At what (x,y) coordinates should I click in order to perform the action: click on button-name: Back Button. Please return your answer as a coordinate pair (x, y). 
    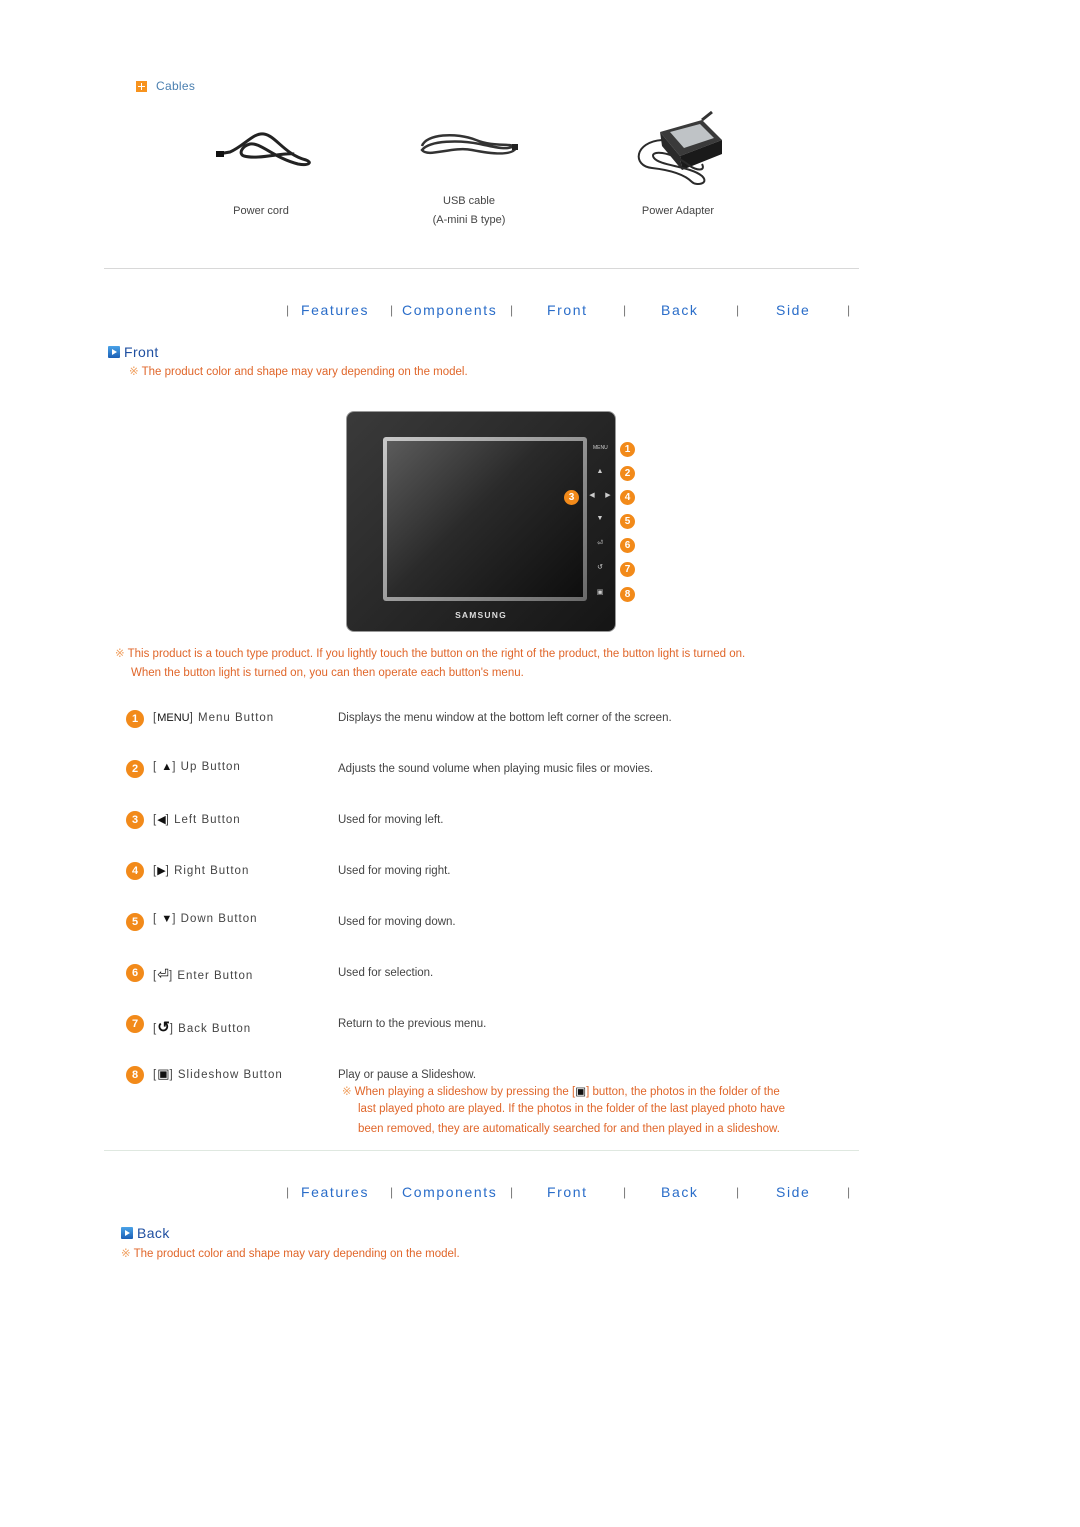
    Looking at the image, I should click on (215, 1029).